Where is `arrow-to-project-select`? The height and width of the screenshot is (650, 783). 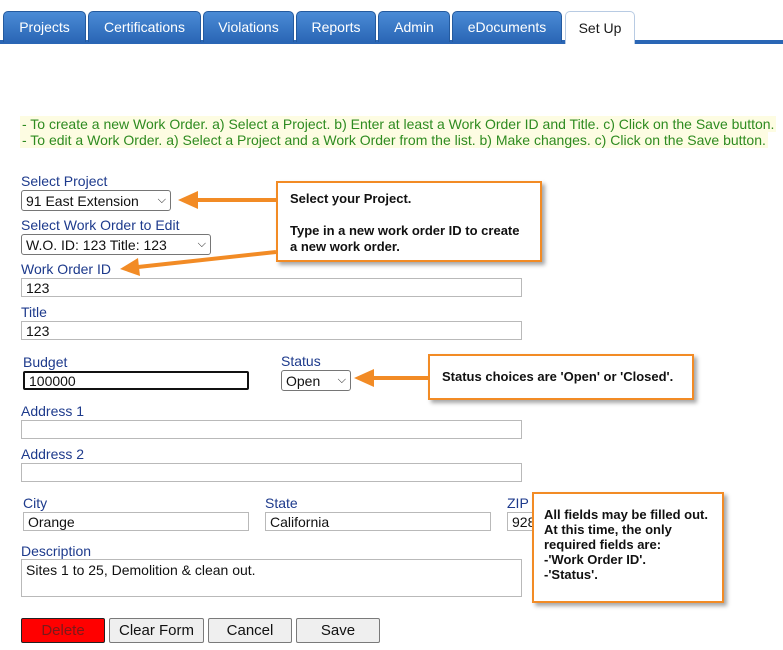
arrow-to-project-select is located at coordinates (227, 200).